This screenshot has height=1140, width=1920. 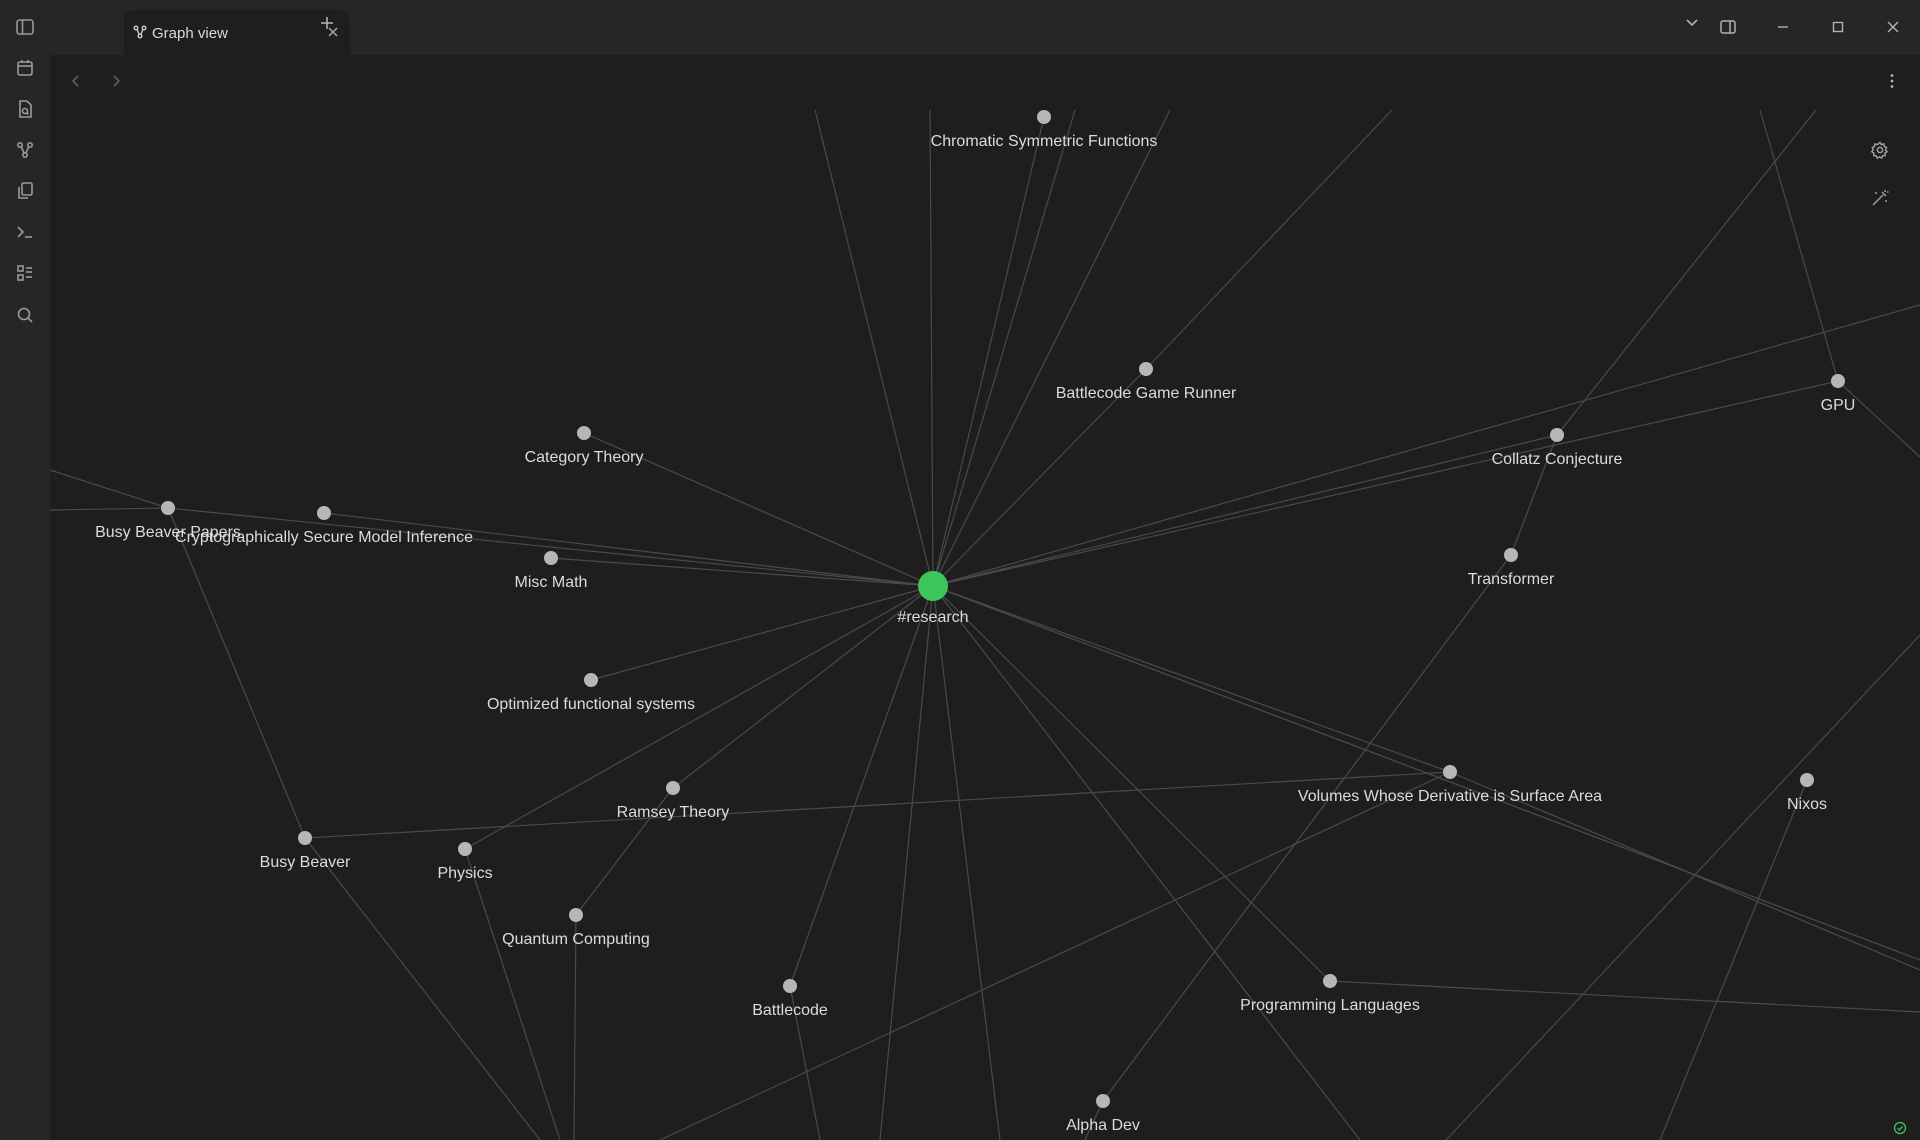 I want to click on graph-node-gpu: GPU, so click(x=1838, y=394).